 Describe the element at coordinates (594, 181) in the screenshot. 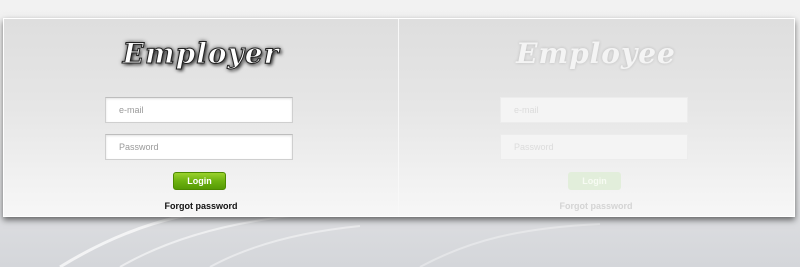

I see `employee-login-button: Login` at that location.